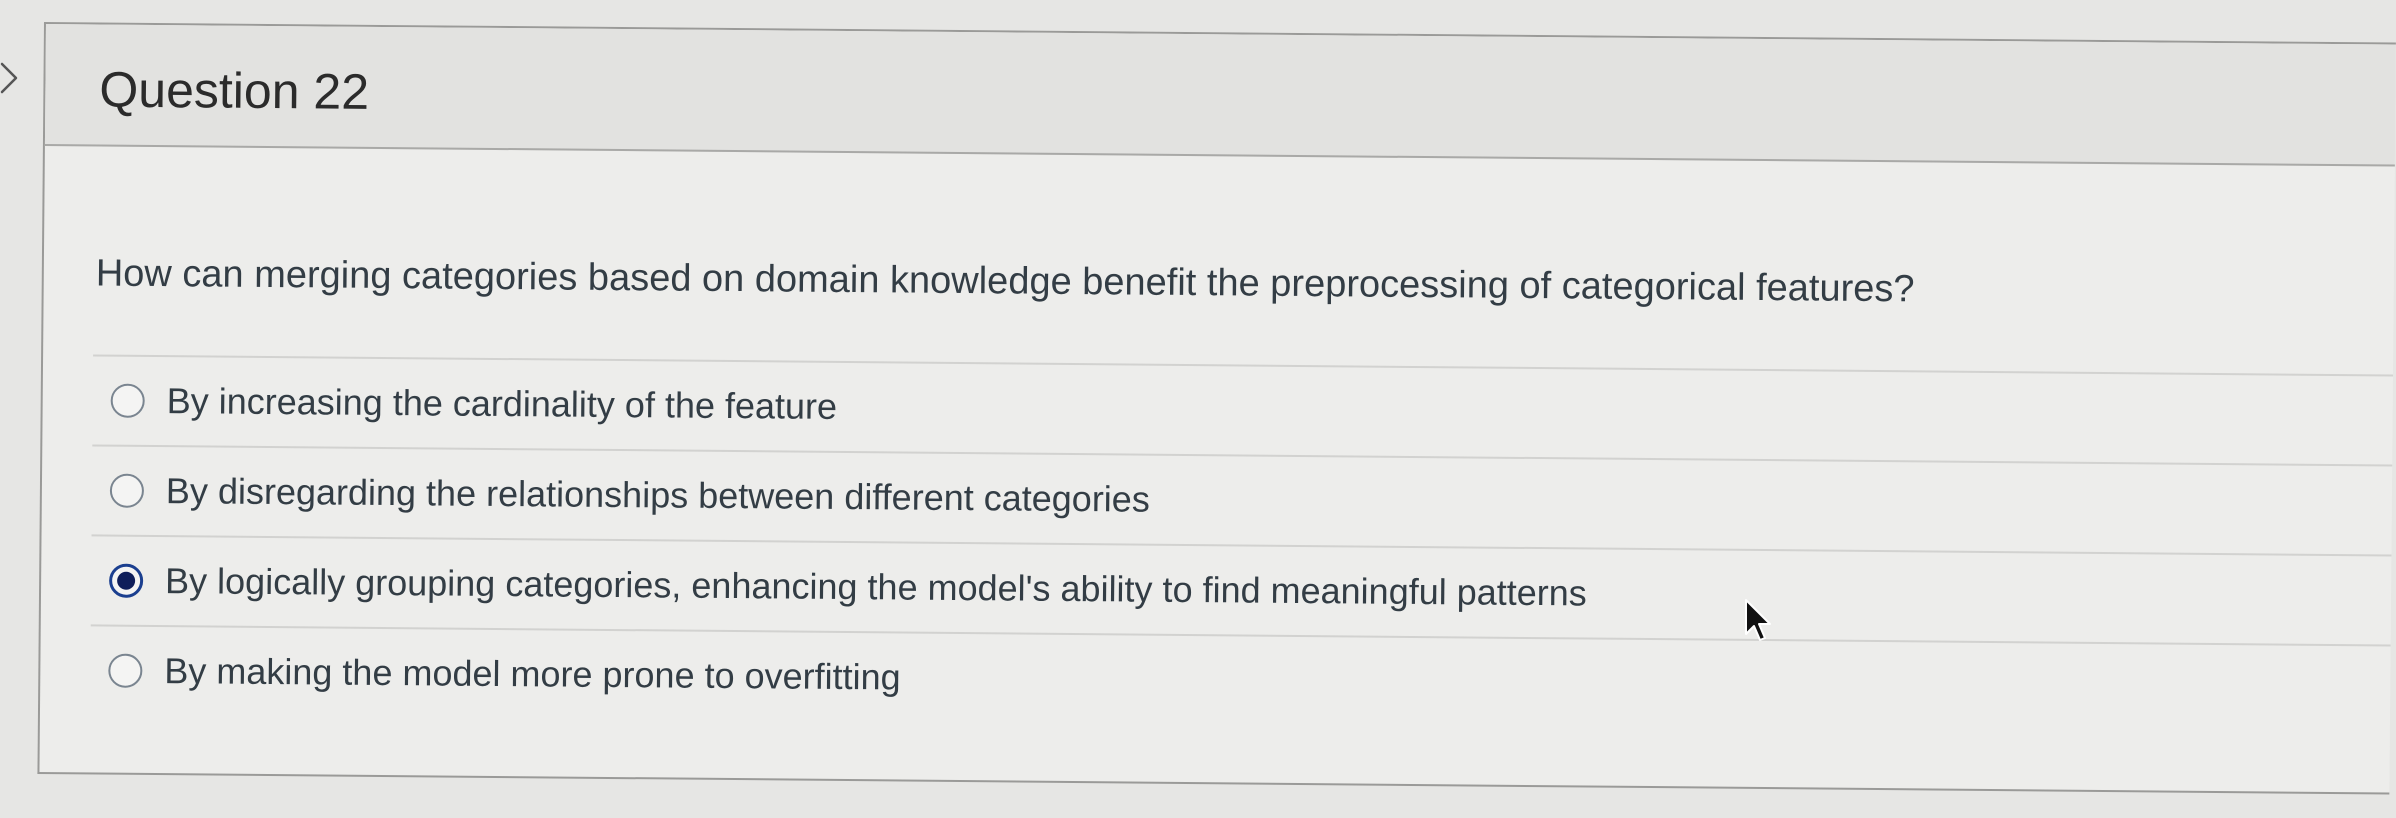 The width and height of the screenshot is (2396, 818). I want to click on question-title: Question 22, so click(234, 90).